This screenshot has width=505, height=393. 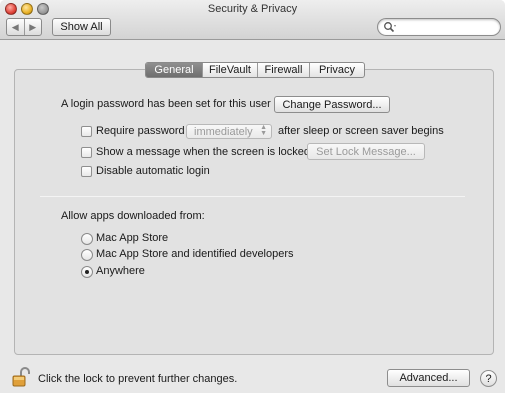 What do you see at coordinates (86, 171) in the screenshot?
I see `disable-auto-login-checkbox` at bounding box center [86, 171].